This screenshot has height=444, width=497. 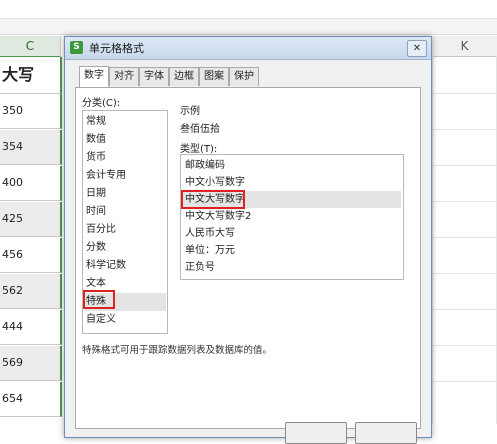 What do you see at coordinates (417, 48) in the screenshot?
I see `close-icon: ✕` at bounding box center [417, 48].